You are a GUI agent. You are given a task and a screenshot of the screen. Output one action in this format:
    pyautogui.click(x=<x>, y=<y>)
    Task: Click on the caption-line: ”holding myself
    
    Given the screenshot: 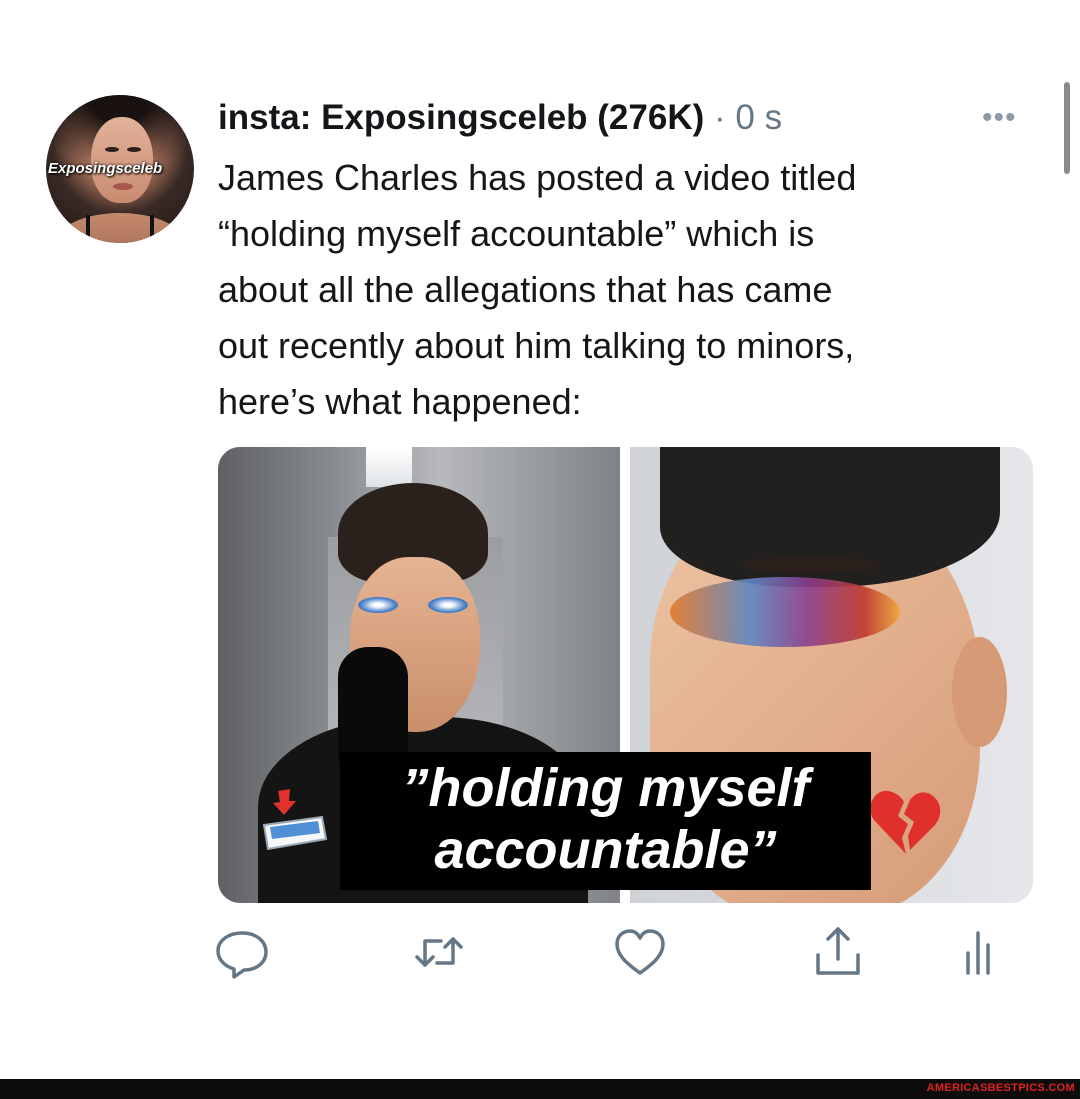 What is the action you would take?
    pyautogui.click(x=605, y=788)
    